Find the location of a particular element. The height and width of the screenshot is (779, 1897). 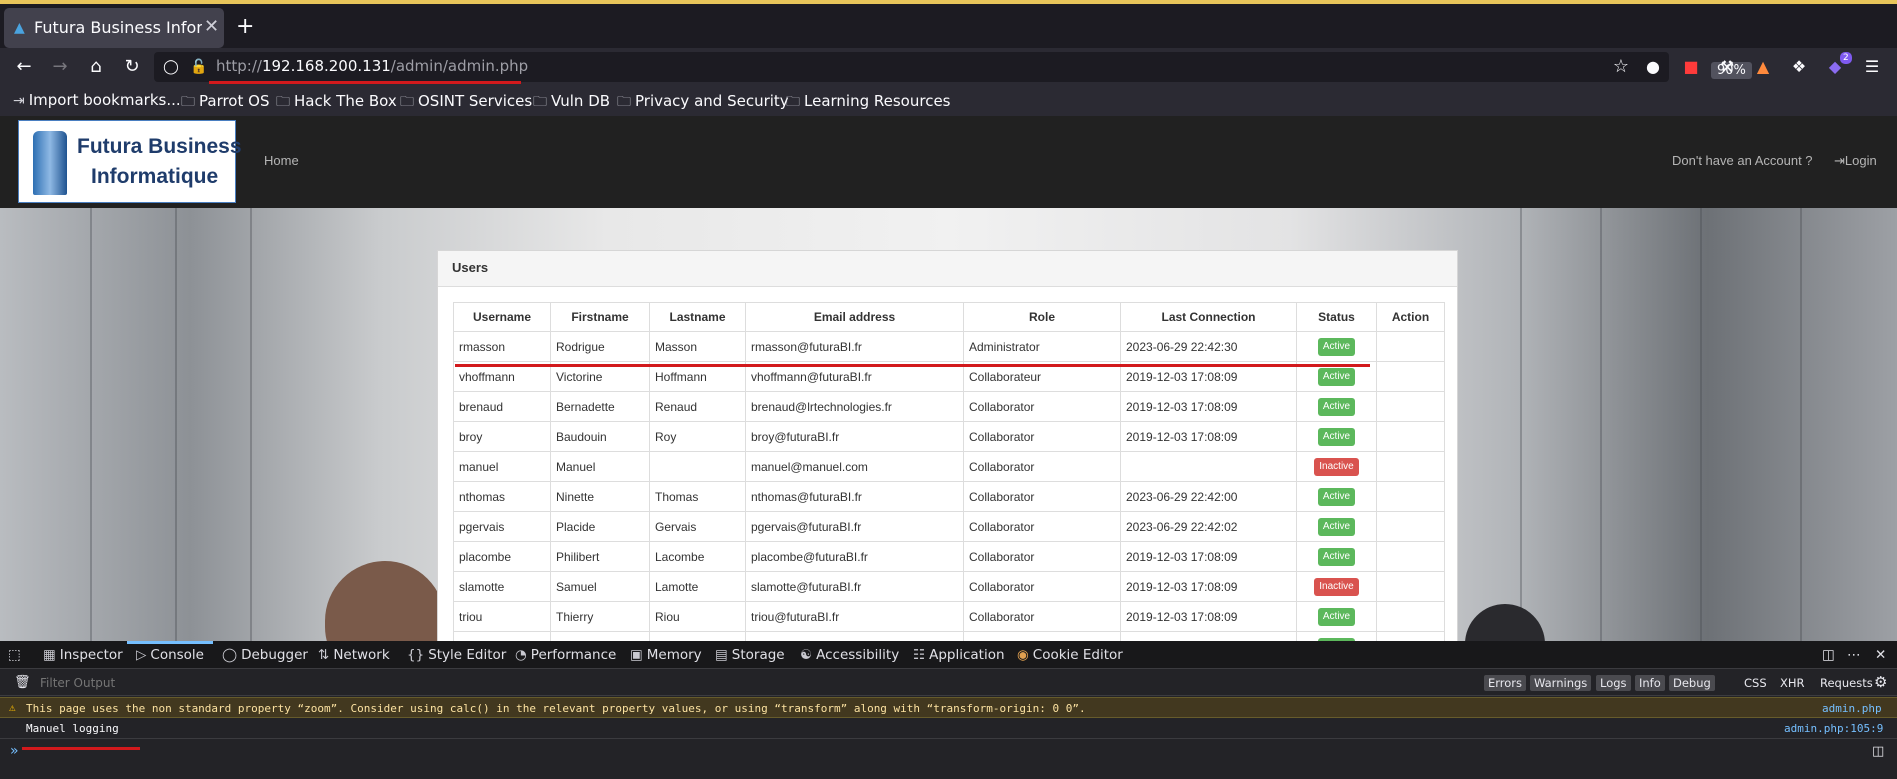

url-text: http://192.168.200.131/admin/admin.php is located at coordinates (372, 66).